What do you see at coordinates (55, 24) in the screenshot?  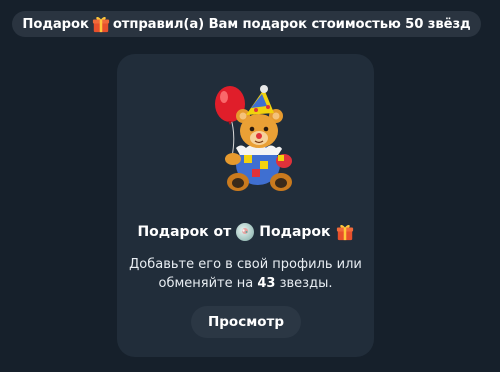 I see `sender-name: Подарок` at bounding box center [55, 24].